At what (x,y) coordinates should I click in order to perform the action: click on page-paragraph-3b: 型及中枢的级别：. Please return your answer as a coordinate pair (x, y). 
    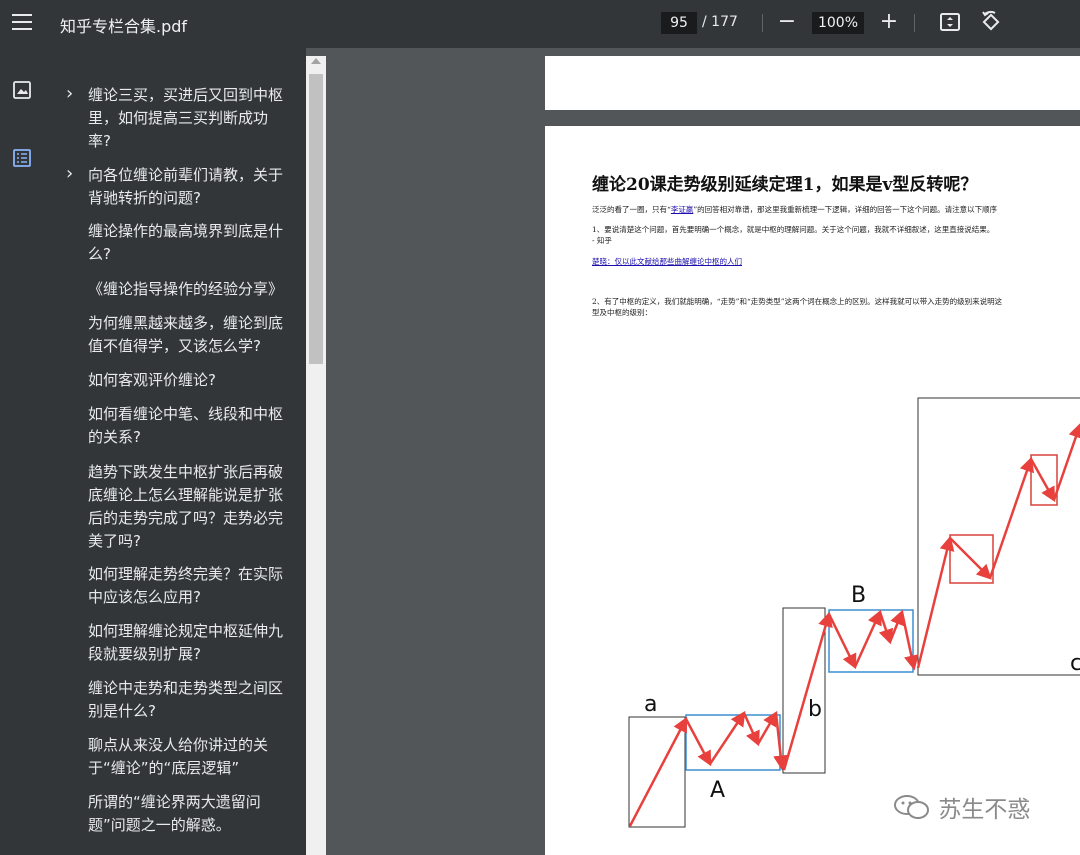
    Looking at the image, I should click on (622, 312).